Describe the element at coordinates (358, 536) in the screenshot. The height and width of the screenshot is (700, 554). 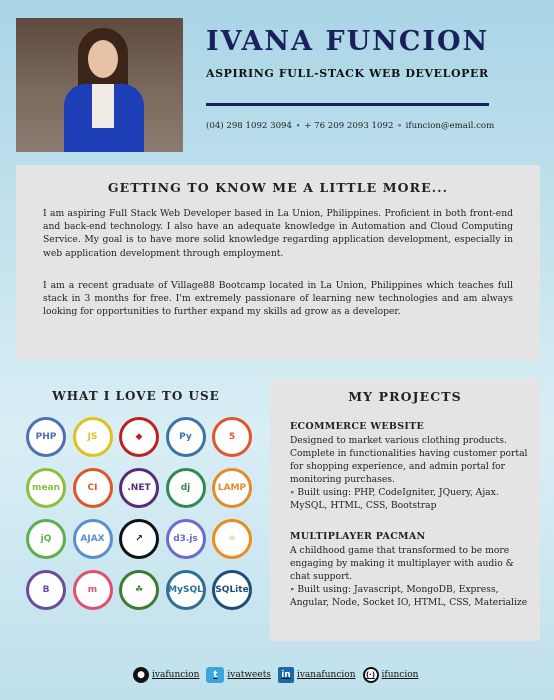
I see `project-title: MULTIPLAYER PACMAN` at that location.